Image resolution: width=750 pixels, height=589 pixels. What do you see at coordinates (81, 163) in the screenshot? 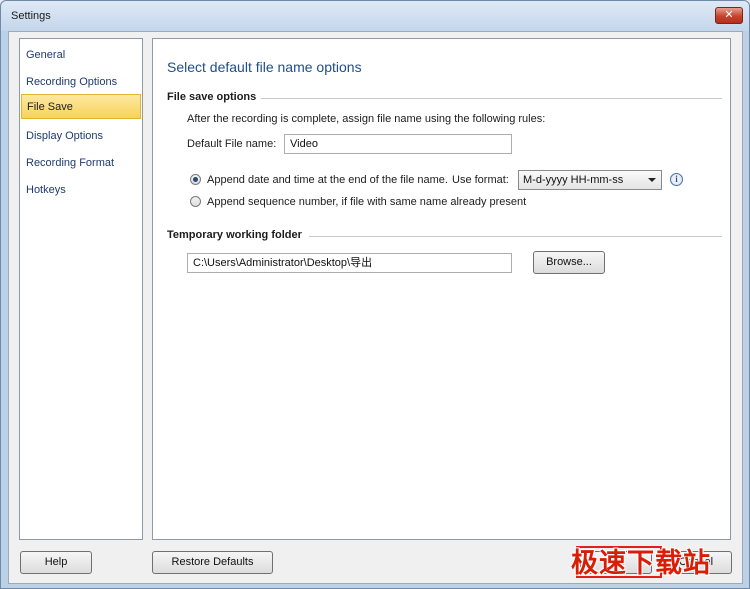
I see `nav-item-recording-format: Recording Format` at bounding box center [81, 163].